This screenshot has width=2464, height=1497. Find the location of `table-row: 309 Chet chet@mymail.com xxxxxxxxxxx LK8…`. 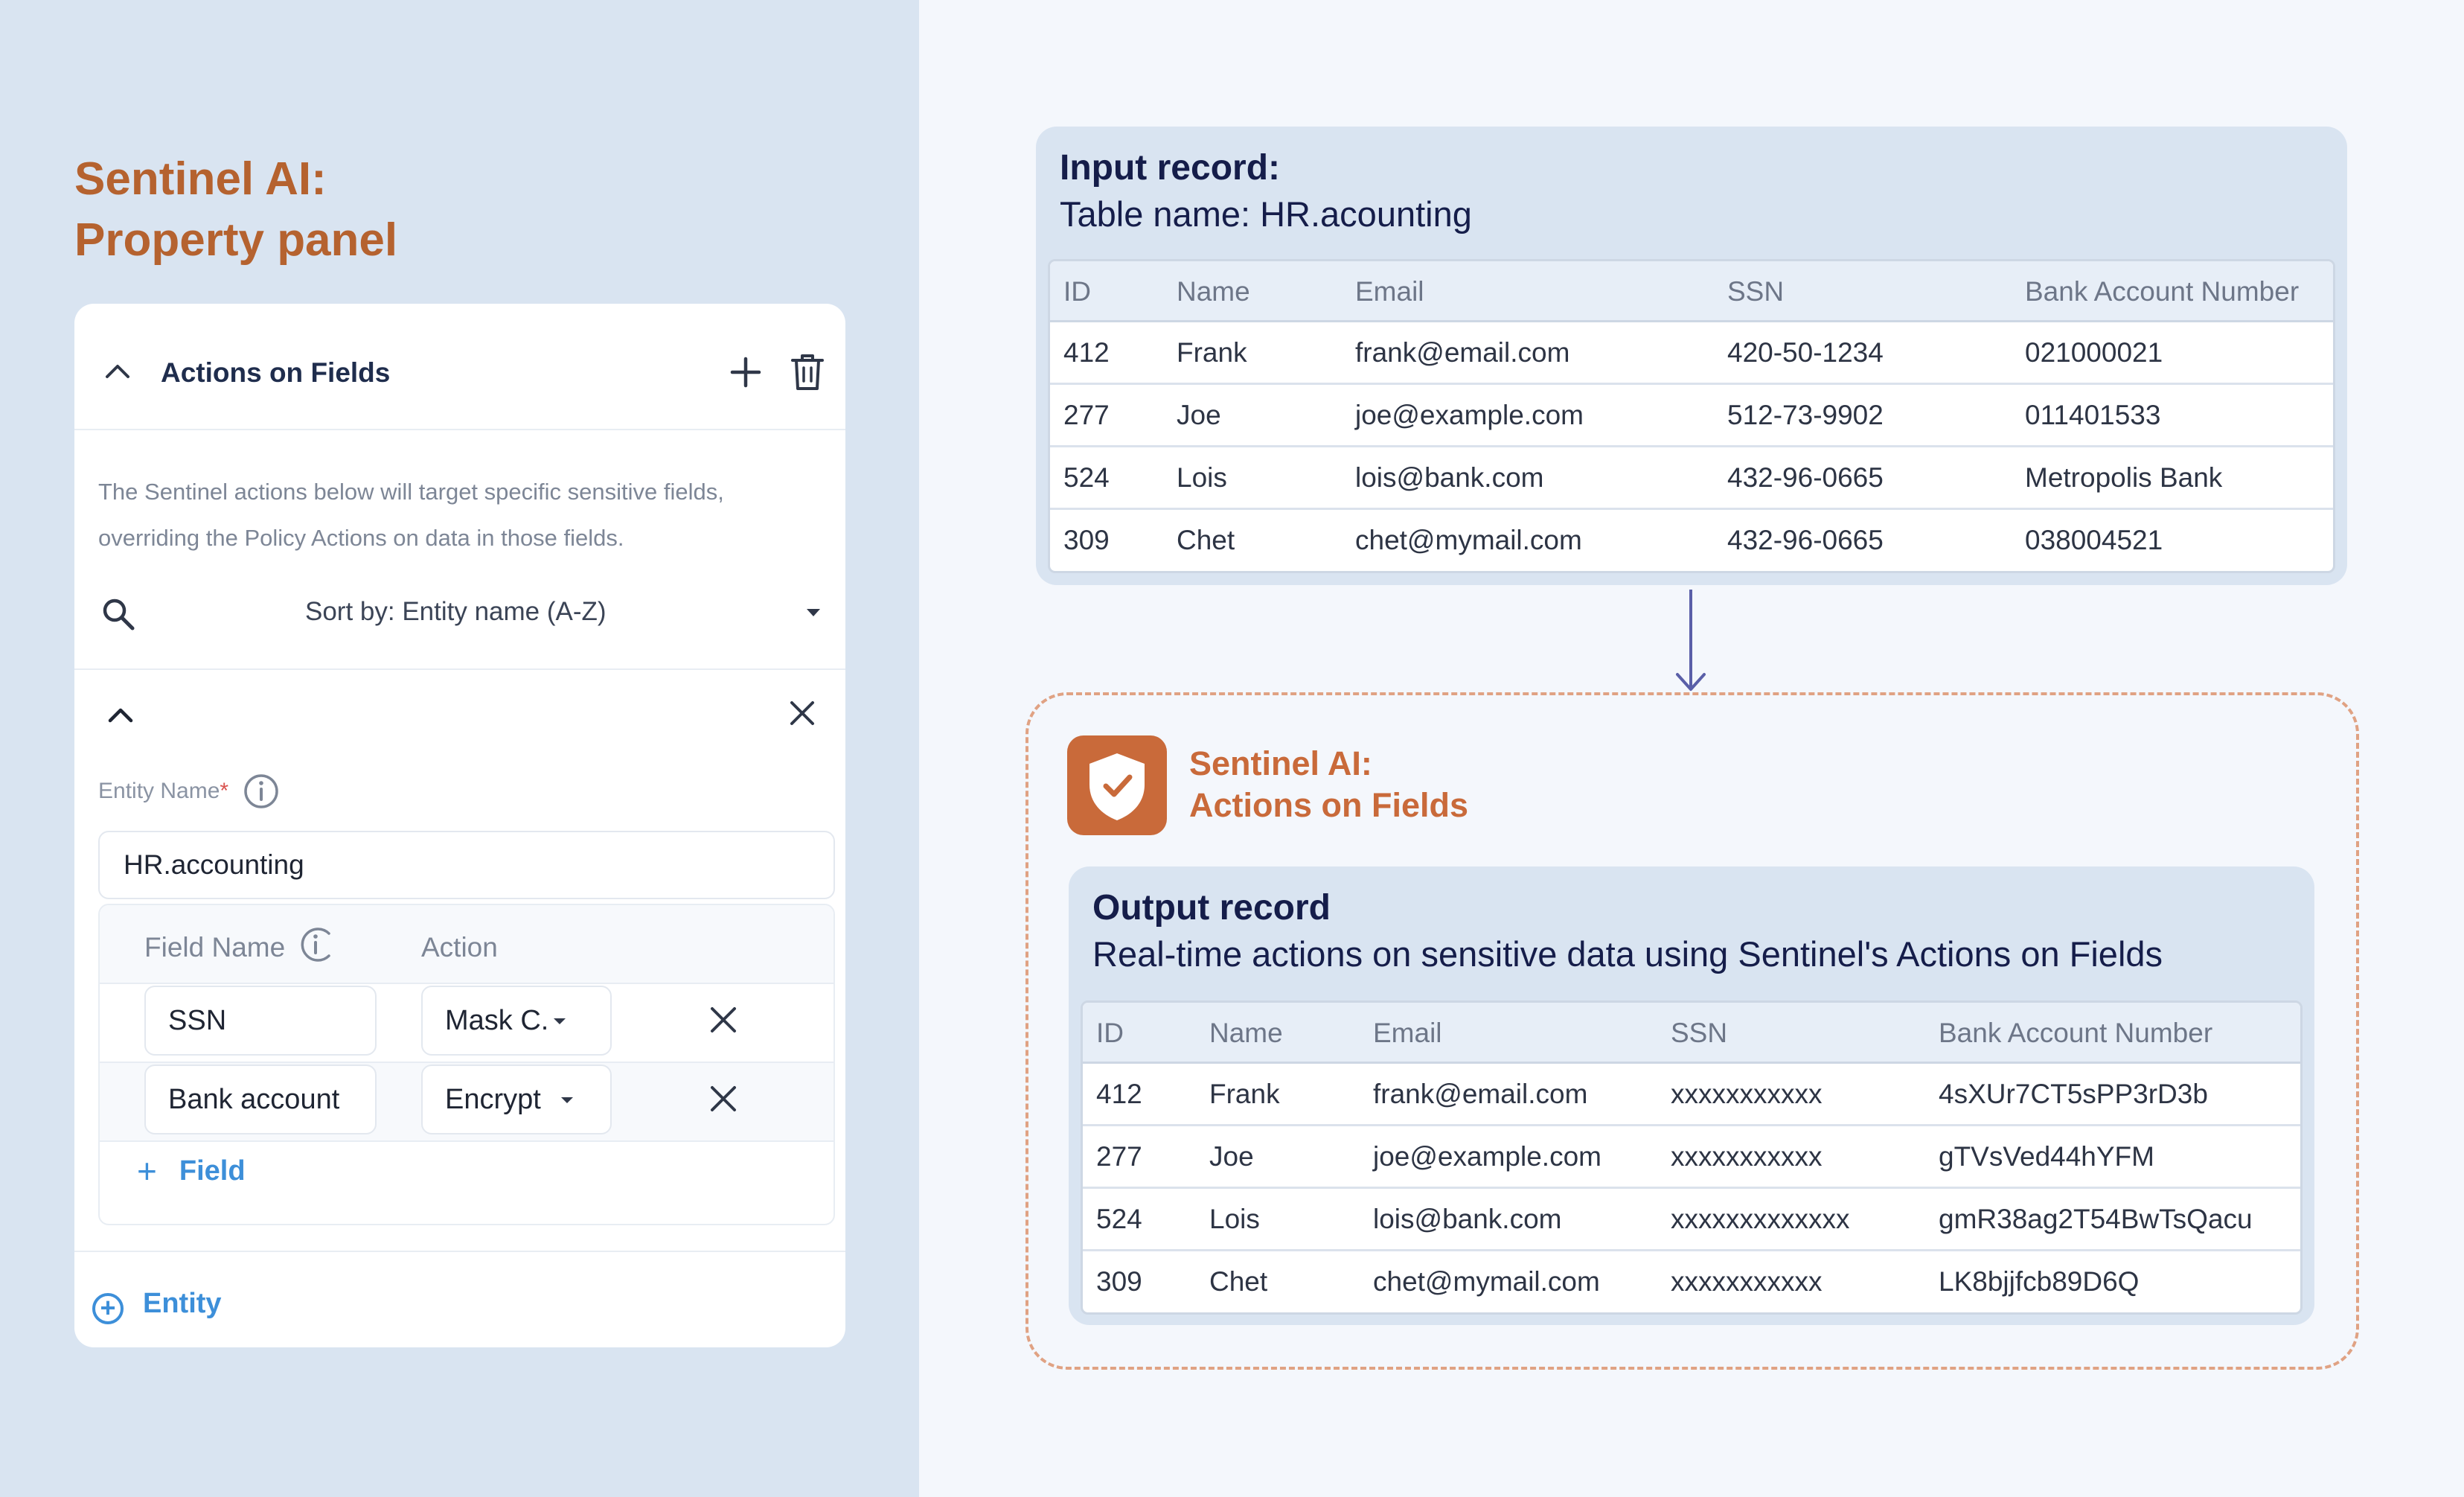

table-row: 309 Chet chet@mymail.com xxxxxxxxxxx LK8… is located at coordinates (1691, 1282).